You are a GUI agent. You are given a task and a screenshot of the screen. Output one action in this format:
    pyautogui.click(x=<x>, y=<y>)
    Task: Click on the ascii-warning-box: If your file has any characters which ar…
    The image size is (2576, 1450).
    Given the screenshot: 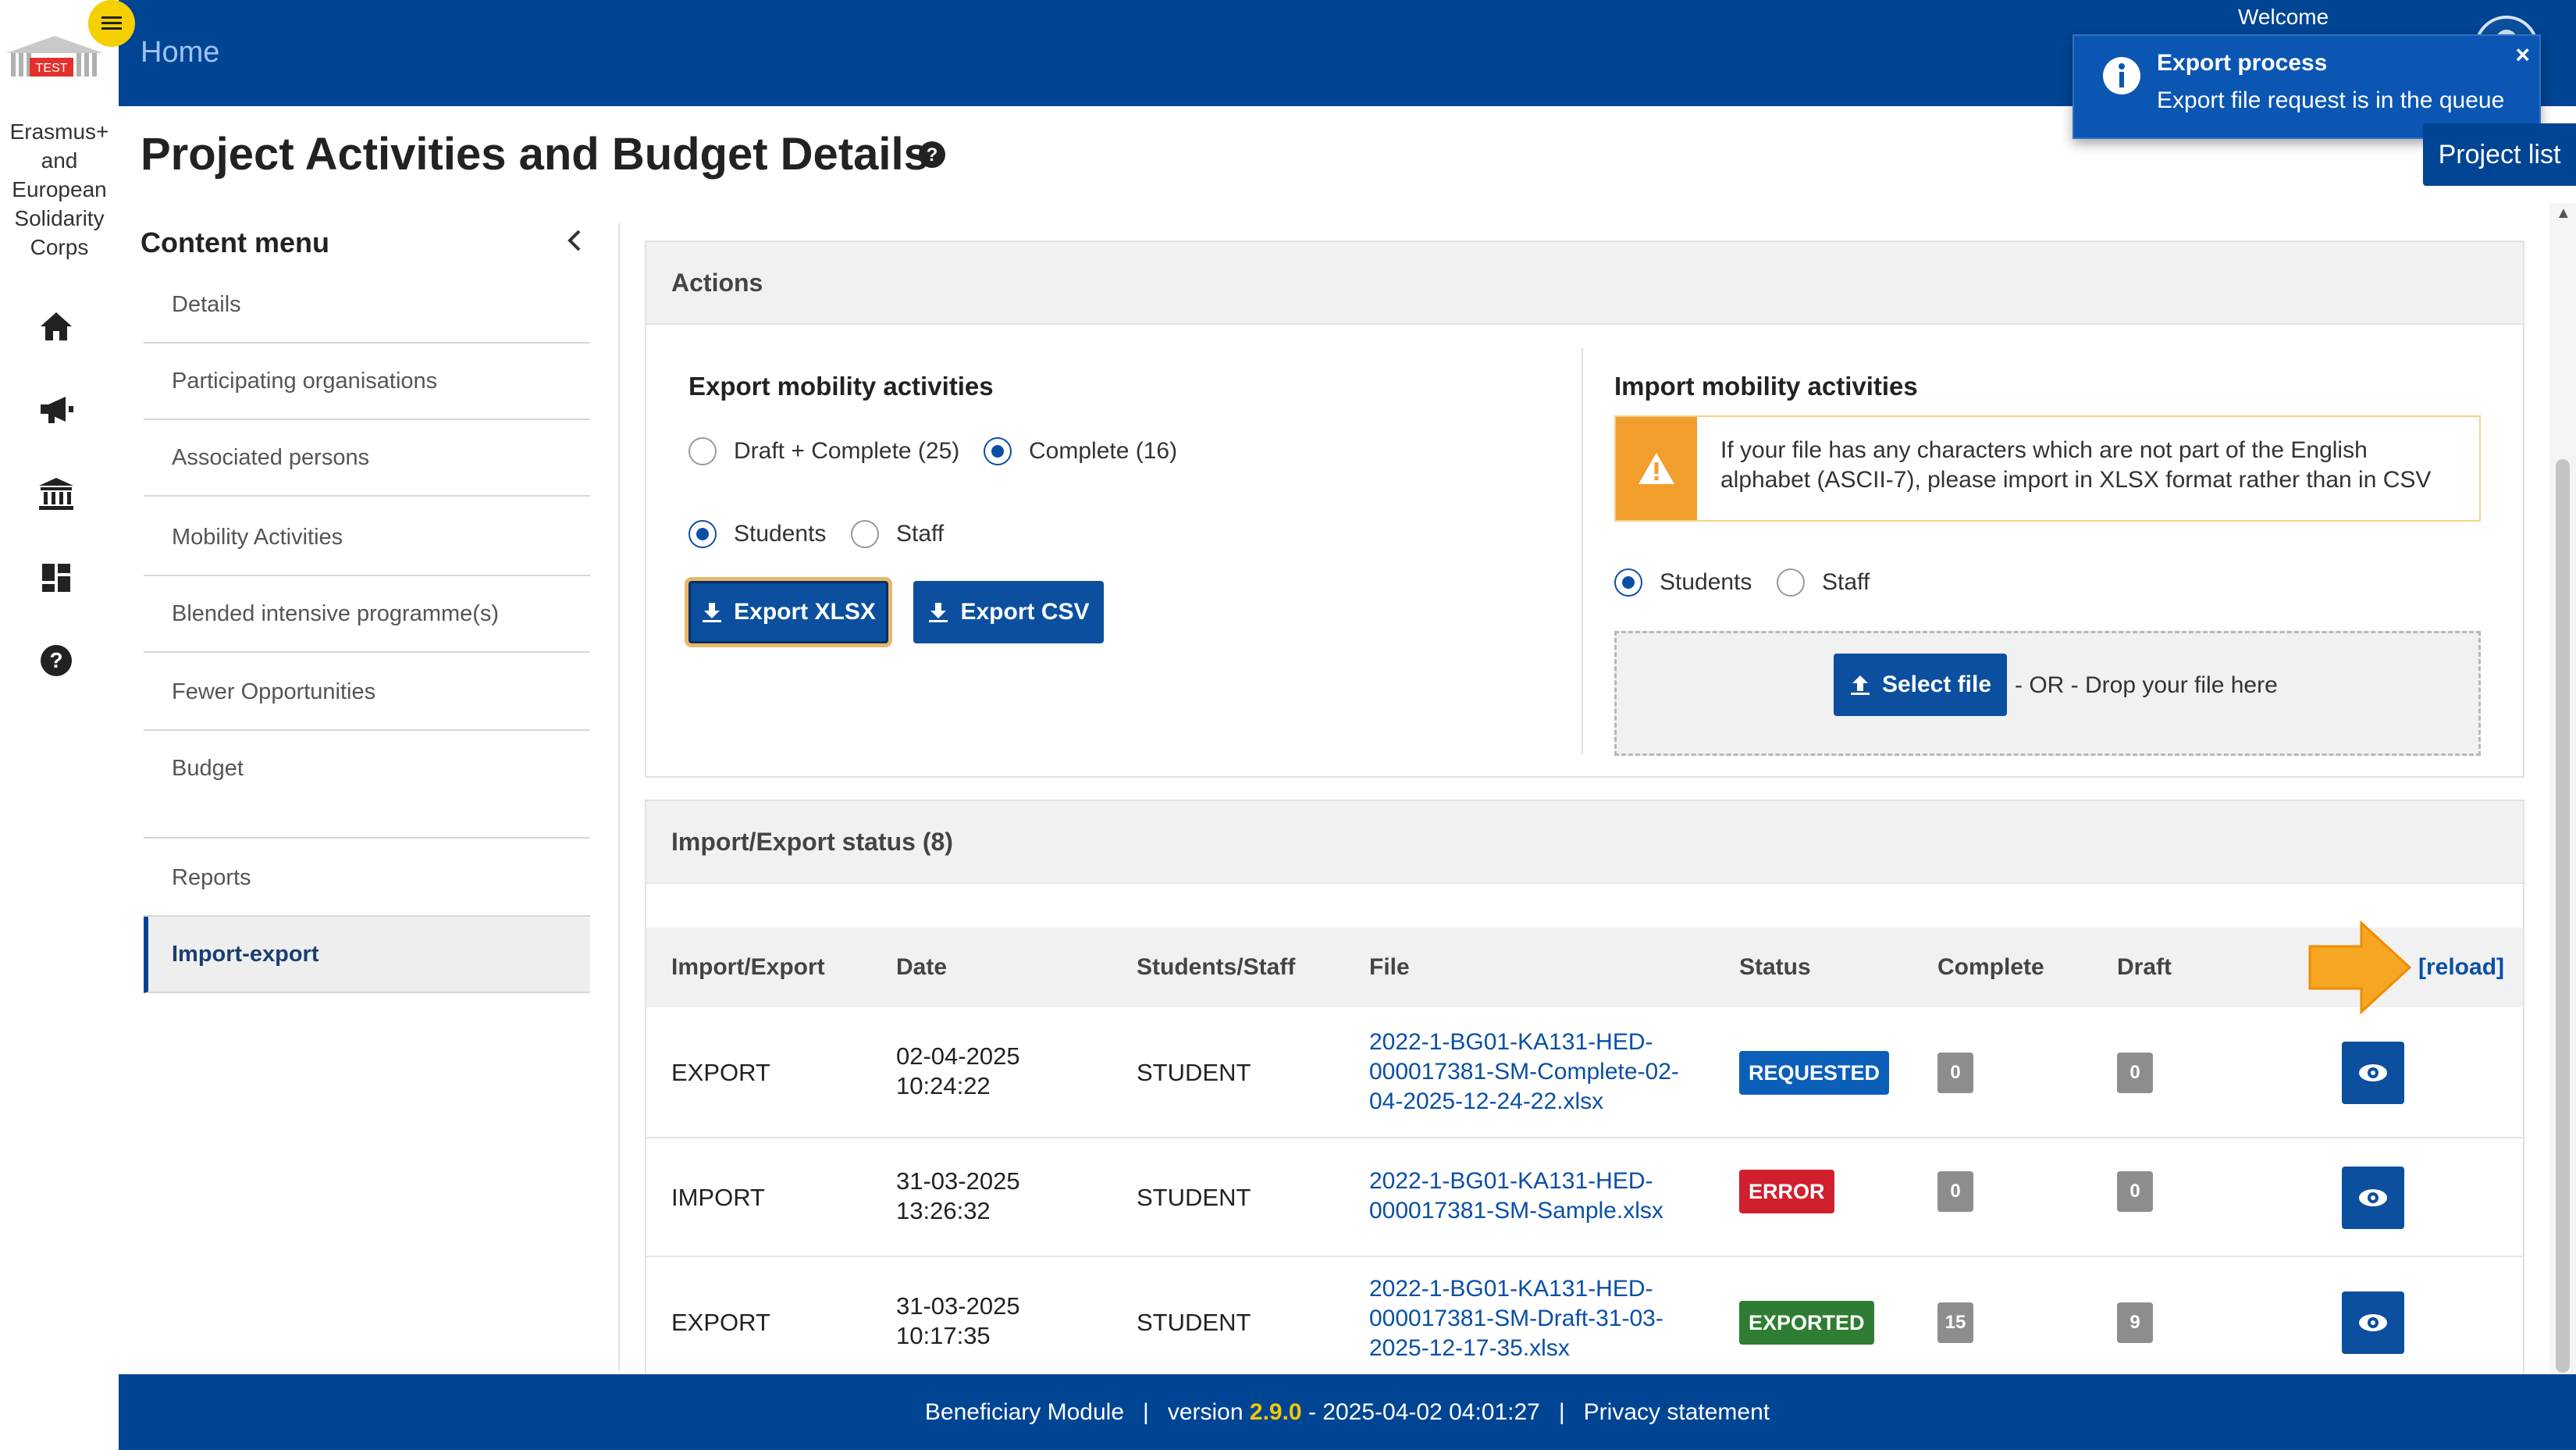 What is the action you would take?
    pyautogui.click(x=2047, y=468)
    